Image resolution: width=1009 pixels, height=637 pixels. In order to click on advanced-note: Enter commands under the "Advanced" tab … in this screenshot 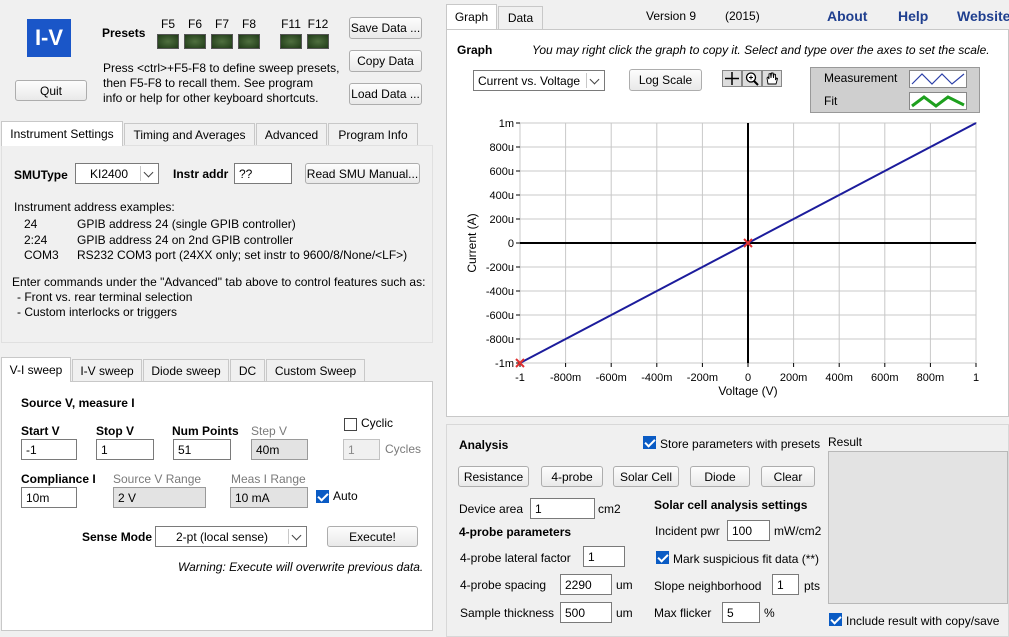, I will do `click(219, 282)`.